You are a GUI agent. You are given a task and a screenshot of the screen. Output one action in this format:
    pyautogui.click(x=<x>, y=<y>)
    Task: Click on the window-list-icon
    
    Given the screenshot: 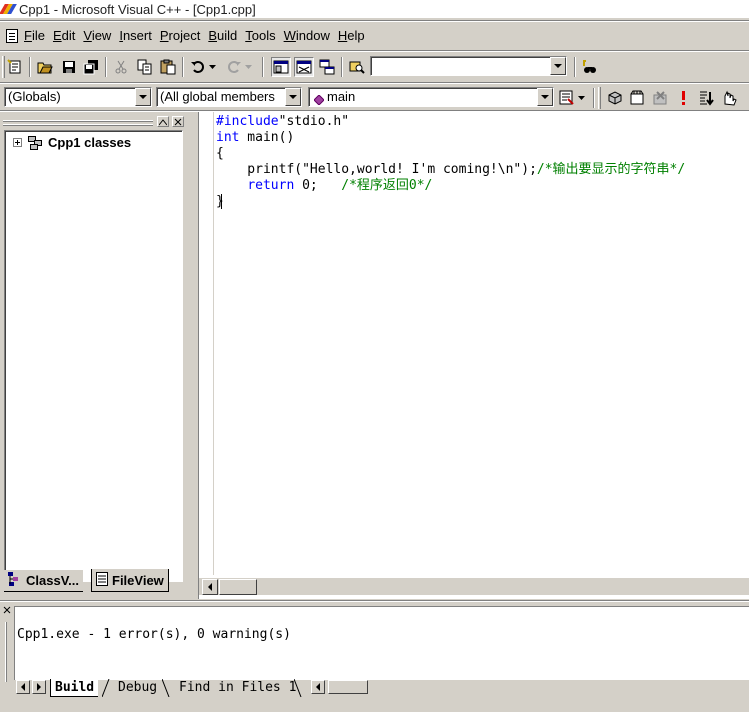 What is the action you would take?
    pyautogui.click(x=327, y=67)
    